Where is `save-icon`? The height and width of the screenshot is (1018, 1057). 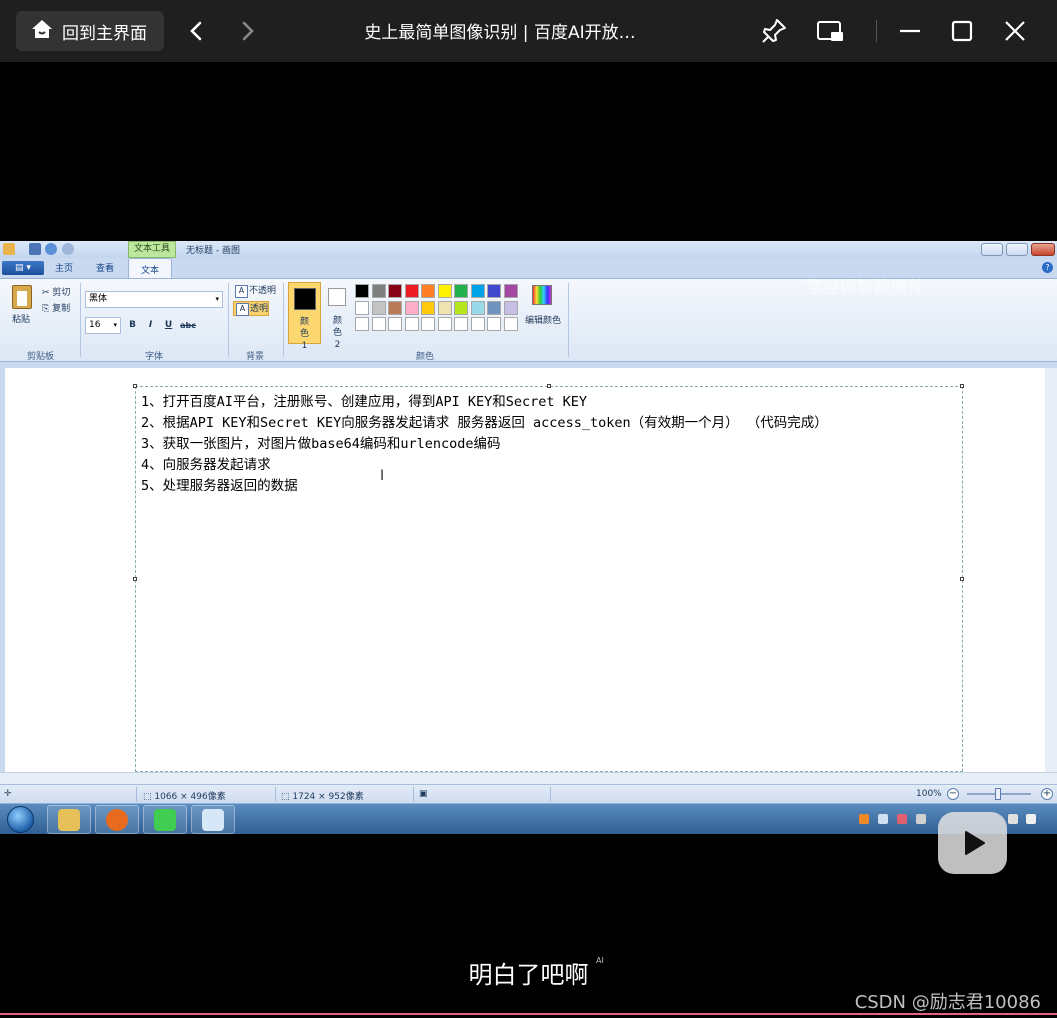
save-icon is located at coordinates (35, 249).